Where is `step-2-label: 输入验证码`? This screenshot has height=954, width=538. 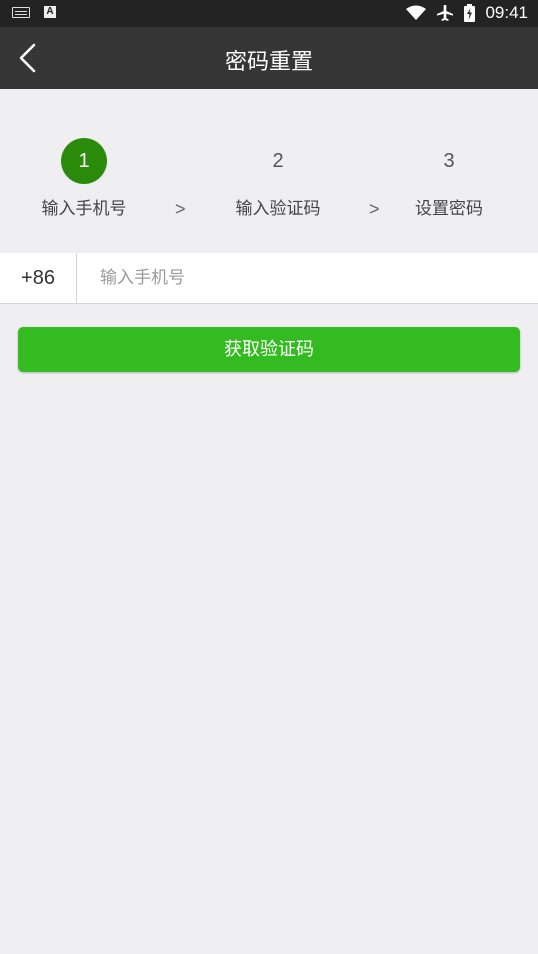 step-2-label: 输入验证码 is located at coordinates (278, 209).